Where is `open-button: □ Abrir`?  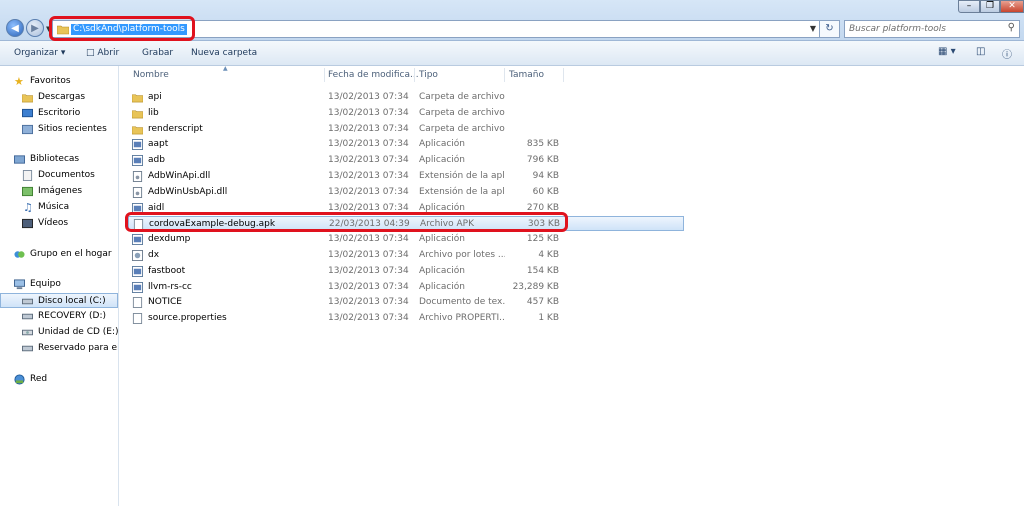
open-button: □ Abrir is located at coordinates (102, 53).